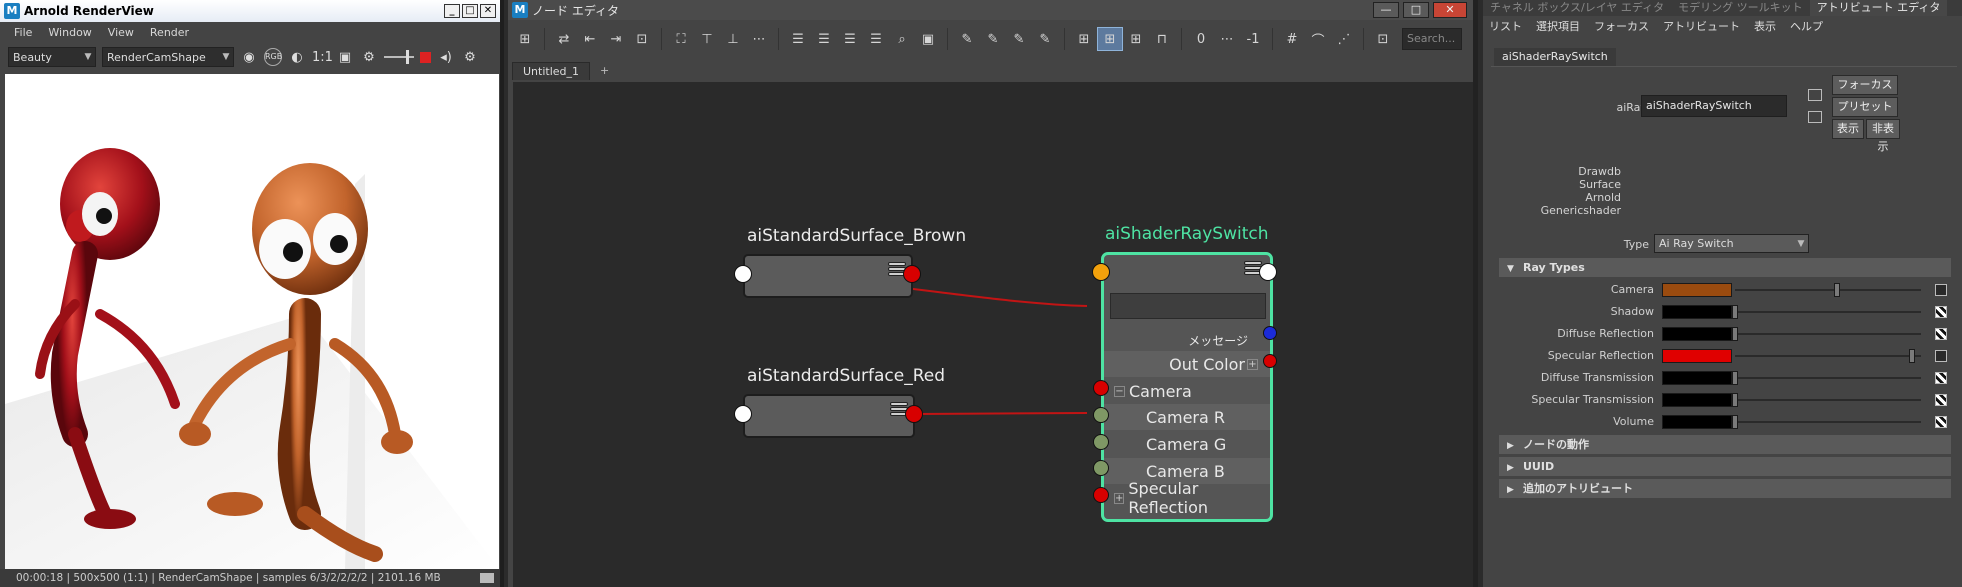  Describe the element at coordinates (743, 274) in the screenshot. I see `brown-input-port` at that location.